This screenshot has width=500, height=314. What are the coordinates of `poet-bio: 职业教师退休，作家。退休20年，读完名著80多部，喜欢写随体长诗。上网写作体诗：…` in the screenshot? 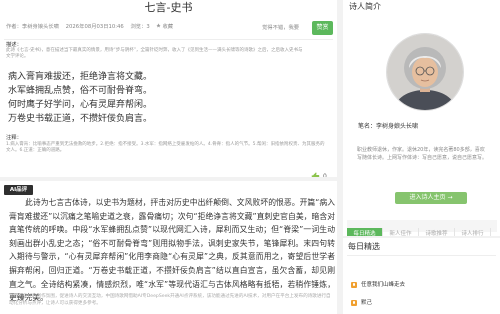 It's located at (422, 154).